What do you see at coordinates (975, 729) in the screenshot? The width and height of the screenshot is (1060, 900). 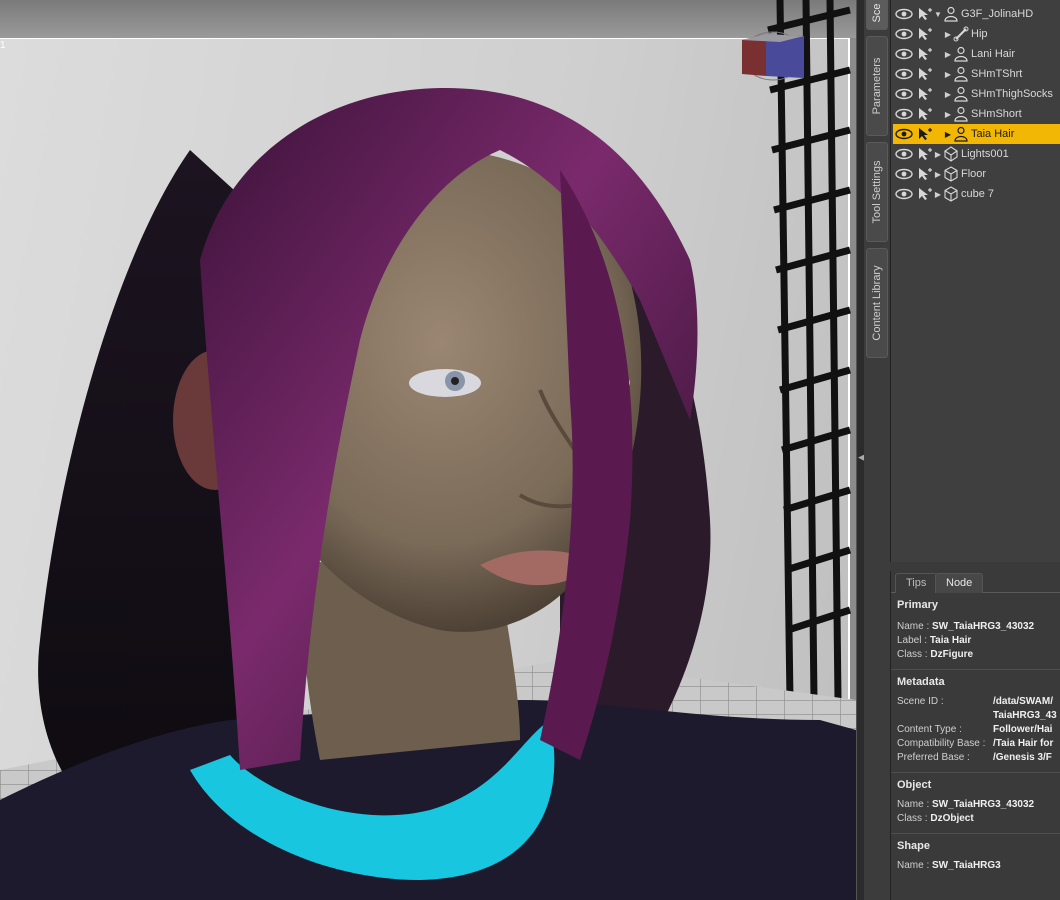 I see `metadata-content-type: Content Type : Follower/Hai` at bounding box center [975, 729].